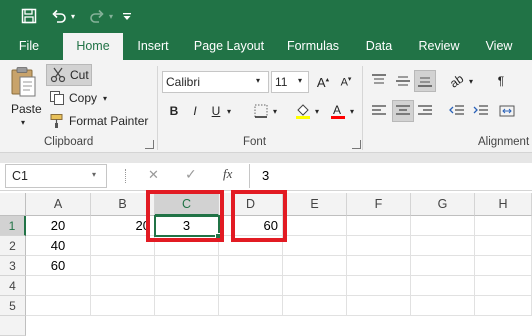 The image size is (532, 336). What do you see at coordinates (315, 226) in the screenshot?
I see `cell-e1` at bounding box center [315, 226].